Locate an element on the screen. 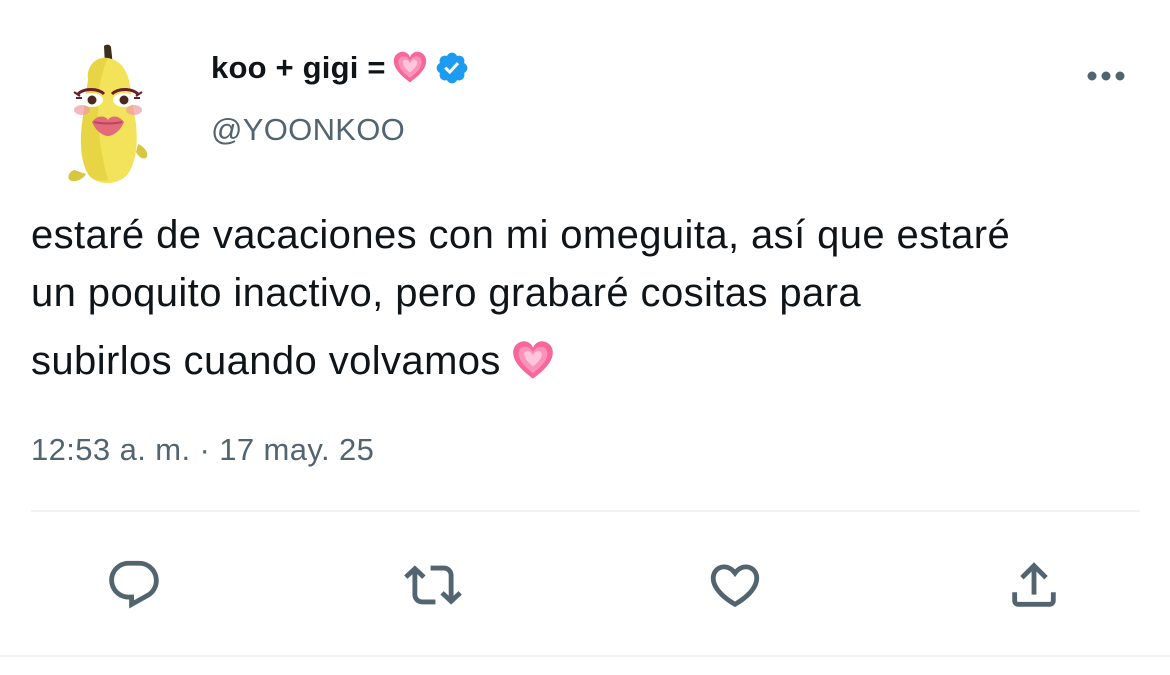  verified-badge-icon is located at coordinates (452, 68).